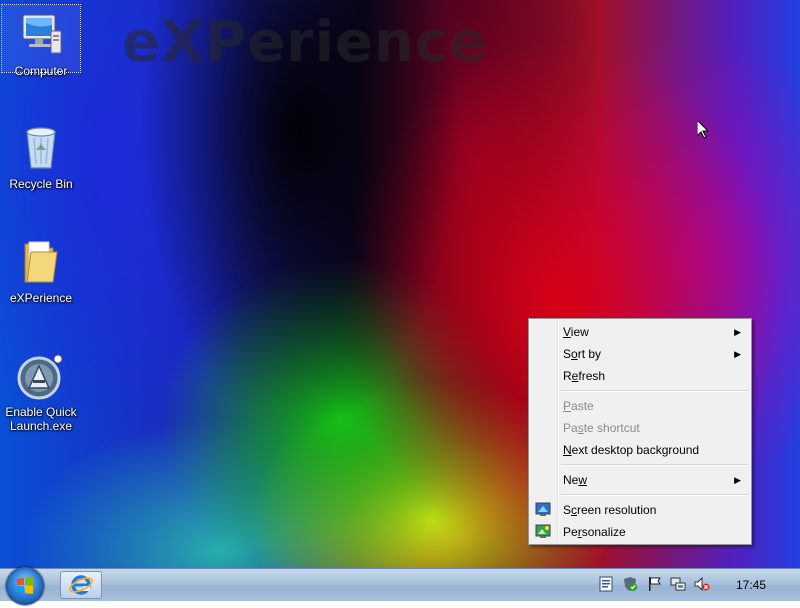 The height and width of the screenshot is (608, 800). What do you see at coordinates (606, 584) in the screenshot?
I see `document-icon` at bounding box center [606, 584].